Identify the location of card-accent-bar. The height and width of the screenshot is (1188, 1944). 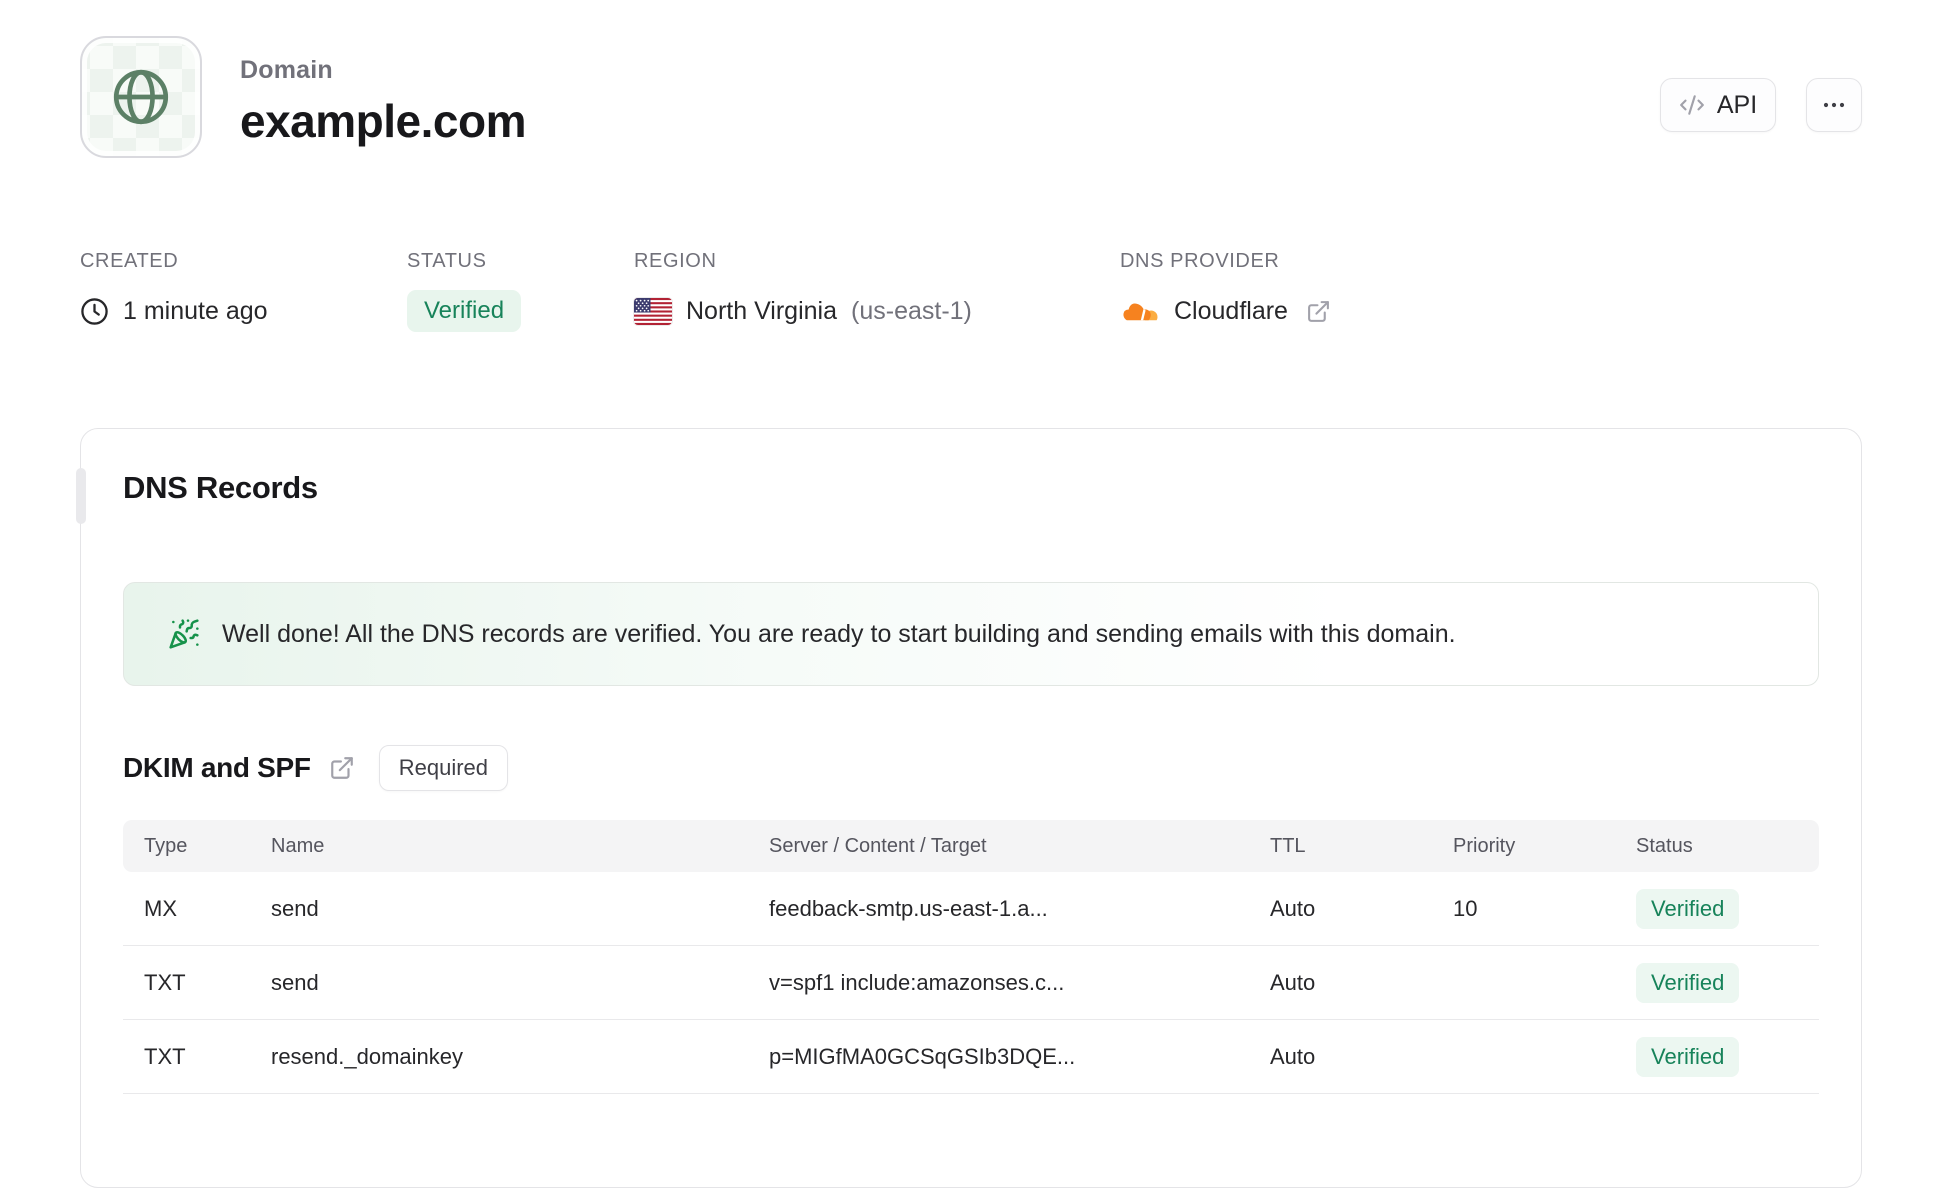
(81, 496).